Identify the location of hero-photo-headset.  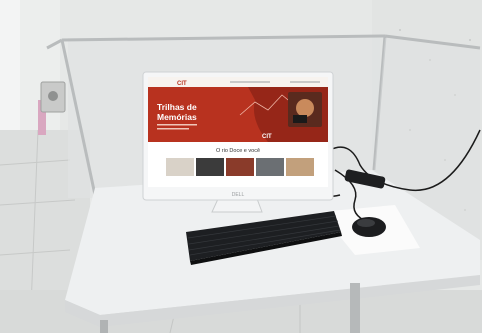
(300, 119).